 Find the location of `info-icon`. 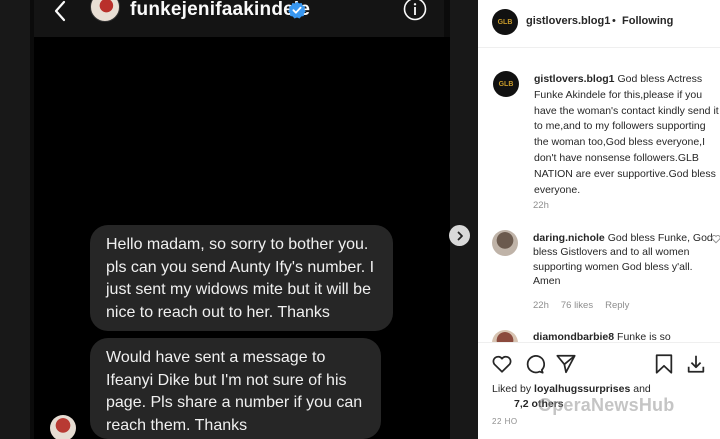

info-icon is located at coordinates (415, 10).